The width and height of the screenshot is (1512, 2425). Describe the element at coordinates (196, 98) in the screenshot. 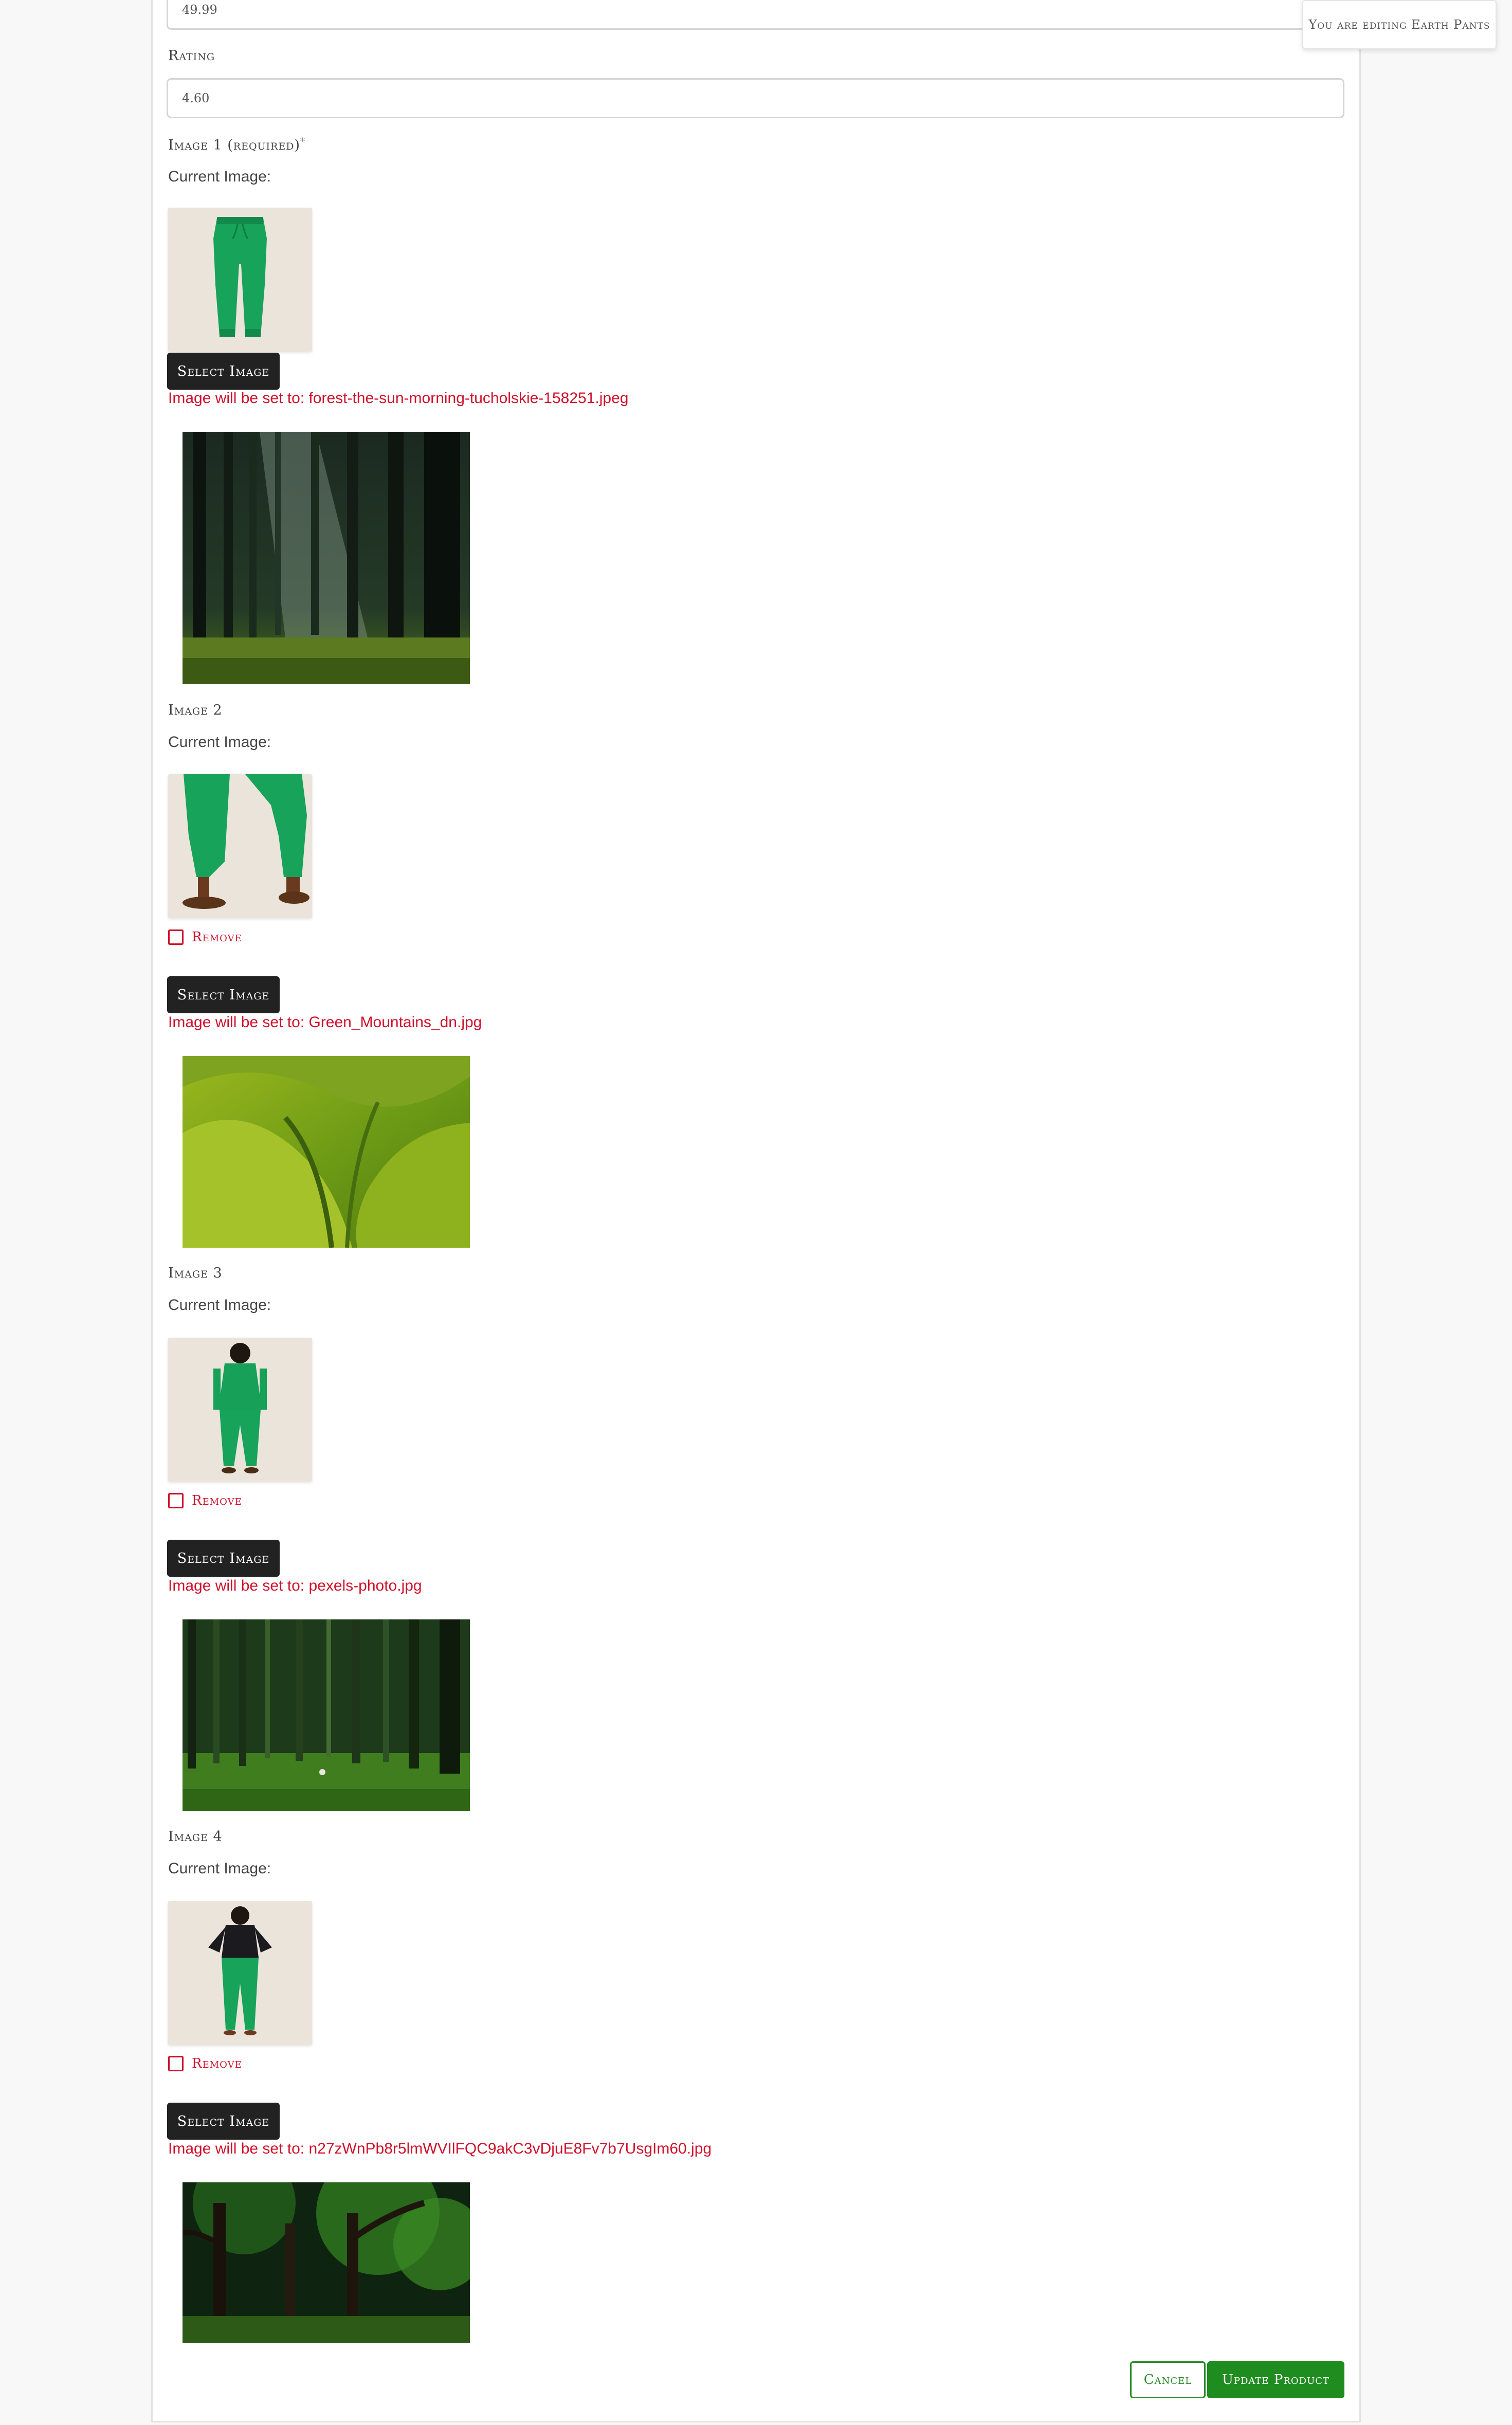

I see `rating-value: 4.60` at that location.